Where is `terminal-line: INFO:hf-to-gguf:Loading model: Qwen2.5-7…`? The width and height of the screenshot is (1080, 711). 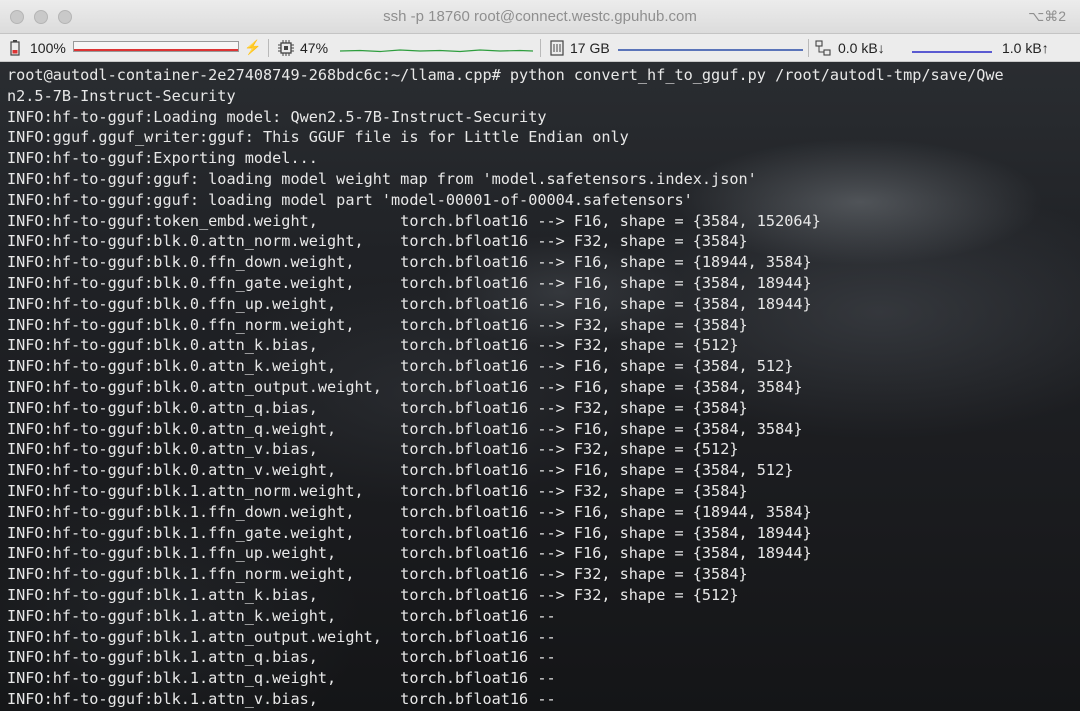 terminal-line: INFO:hf-to-gguf:Loading model: Qwen2.5-7… is located at coordinates (277, 116).